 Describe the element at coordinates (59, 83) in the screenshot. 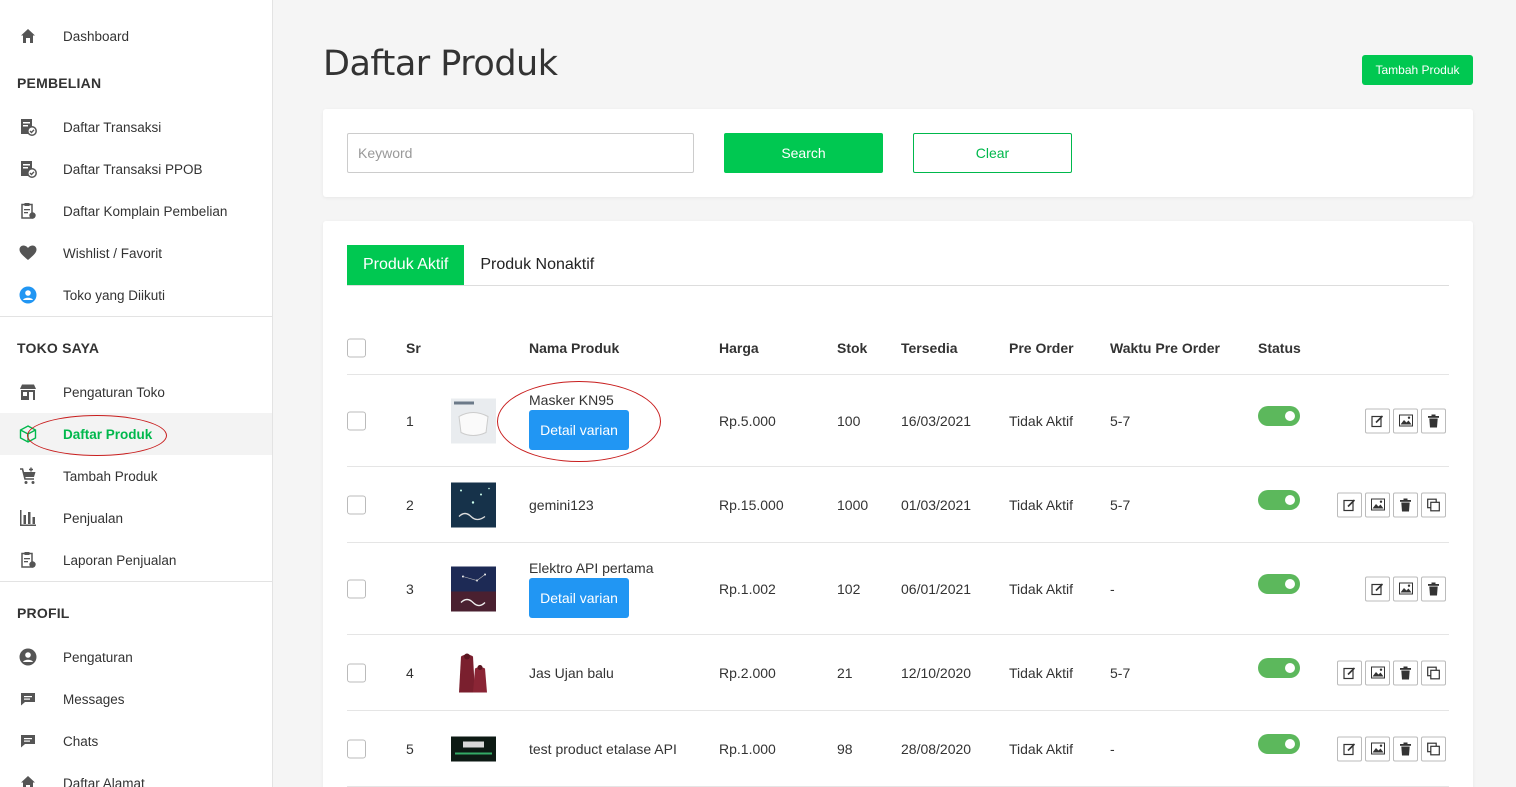

I see `section-pembelian: PEMBELIAN` at that location.